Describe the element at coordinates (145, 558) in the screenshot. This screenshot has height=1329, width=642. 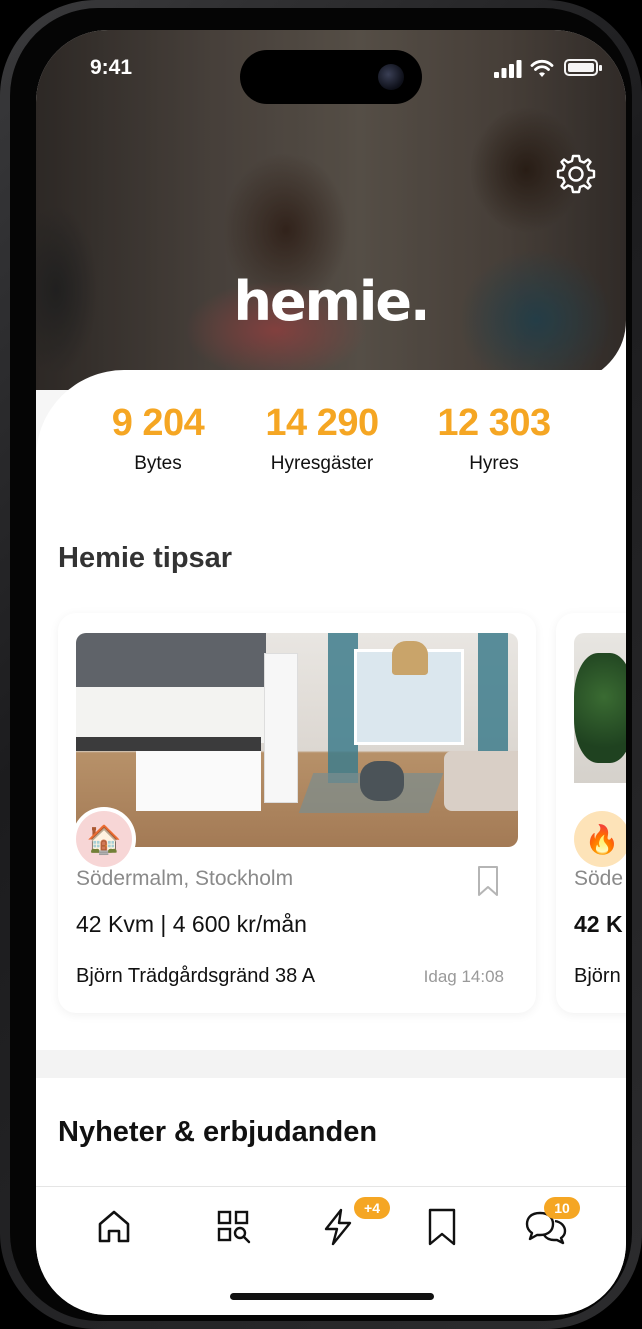
I see `tips-section-title: Hemie tipsar` at that location.